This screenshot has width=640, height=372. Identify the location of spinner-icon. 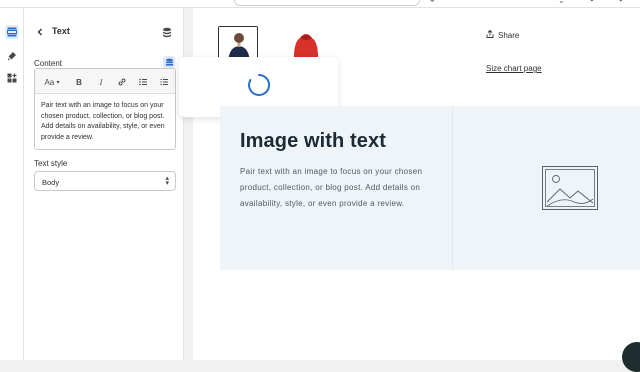
(259, 84).